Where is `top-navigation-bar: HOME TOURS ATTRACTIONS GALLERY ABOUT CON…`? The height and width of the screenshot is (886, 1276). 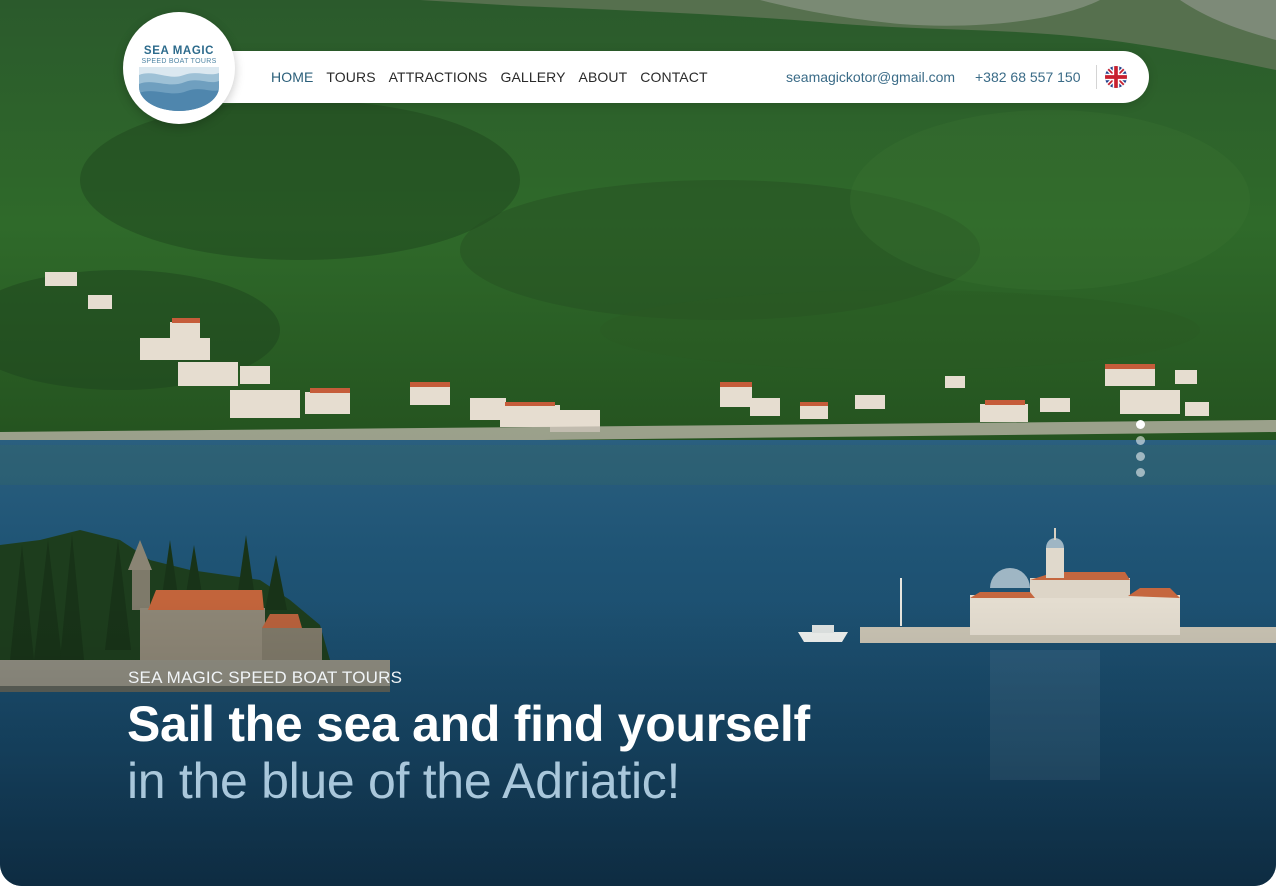 top-navigation-bar: HOME TOURS ATTRACTIONS GALLERY ABOUT CON… is located at coordinates (663, 77).